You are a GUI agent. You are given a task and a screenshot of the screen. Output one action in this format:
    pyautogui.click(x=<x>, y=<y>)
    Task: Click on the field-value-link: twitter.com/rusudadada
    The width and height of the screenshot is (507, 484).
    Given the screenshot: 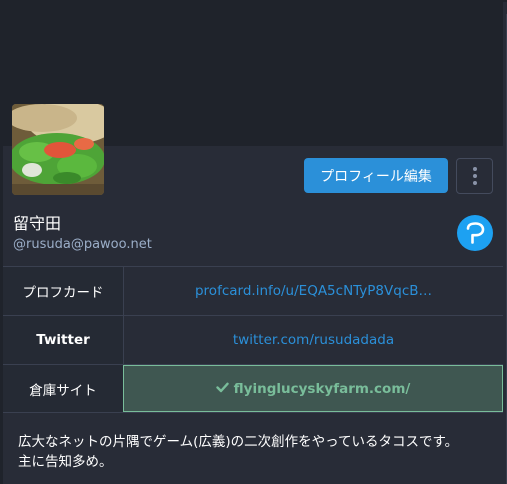 What is the action you would take?
    pyautogui.click(x=313, y=340)
    